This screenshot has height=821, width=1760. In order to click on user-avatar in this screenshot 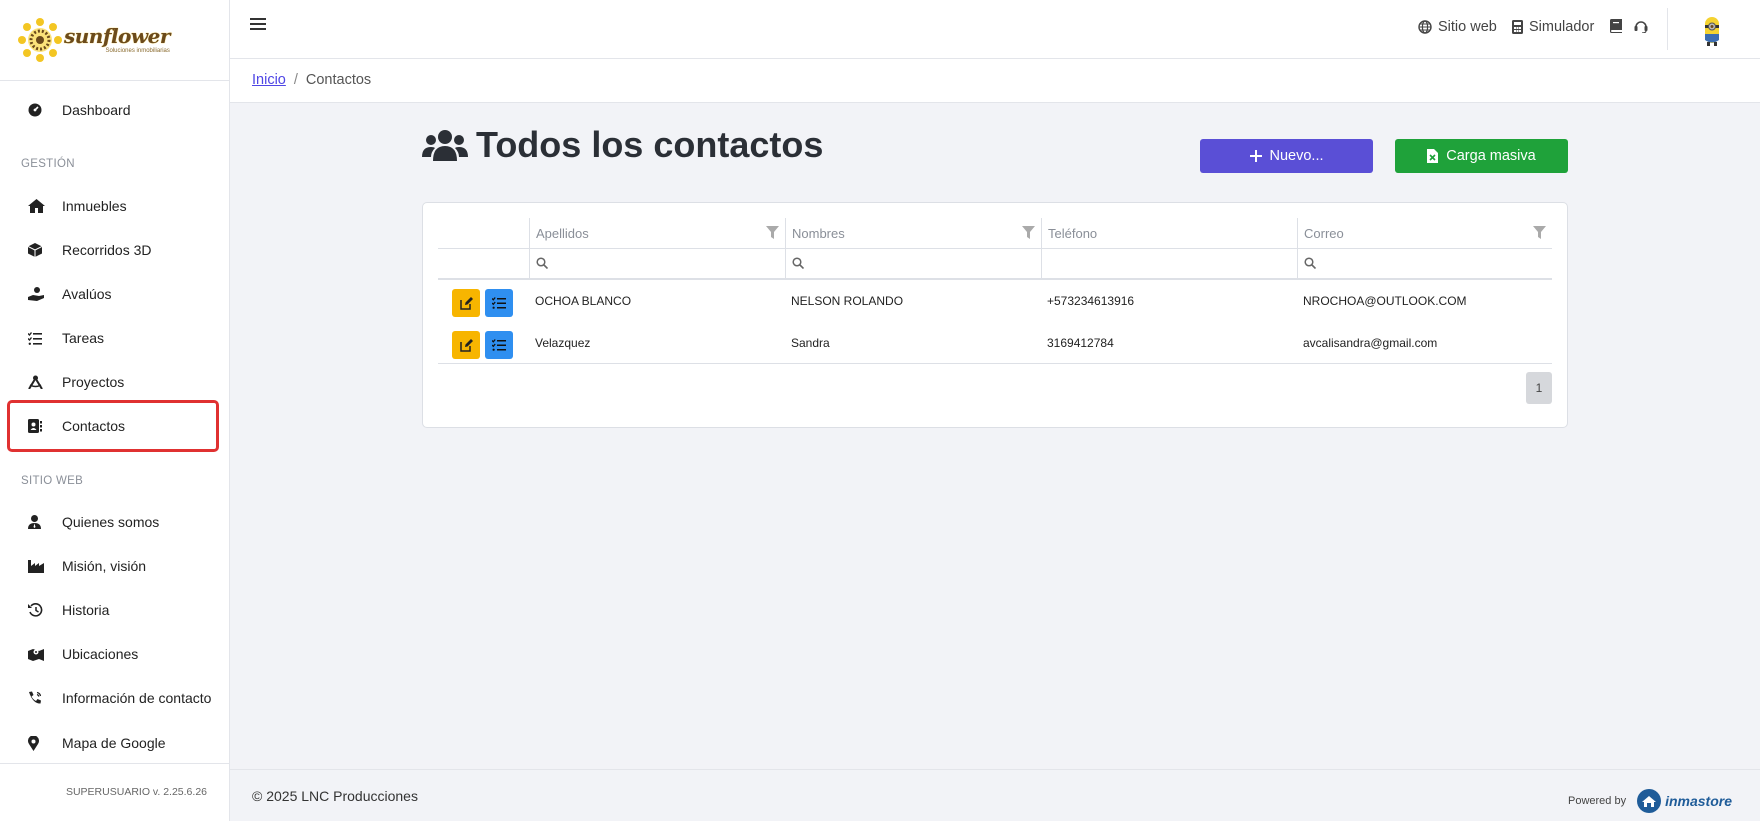, I will do `click(1712, 31)`.